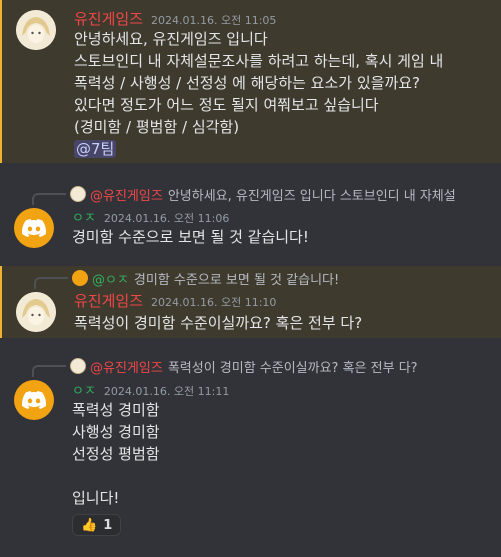 The height and width of the screenshot is (557, 501). What do you see at coordinates (311, 196) in the screenshot?
I see `reply-text: 안녕하세요, 유진게임즈 입니다 스토브인디 내 자체설` at bounding box center [311, 196].